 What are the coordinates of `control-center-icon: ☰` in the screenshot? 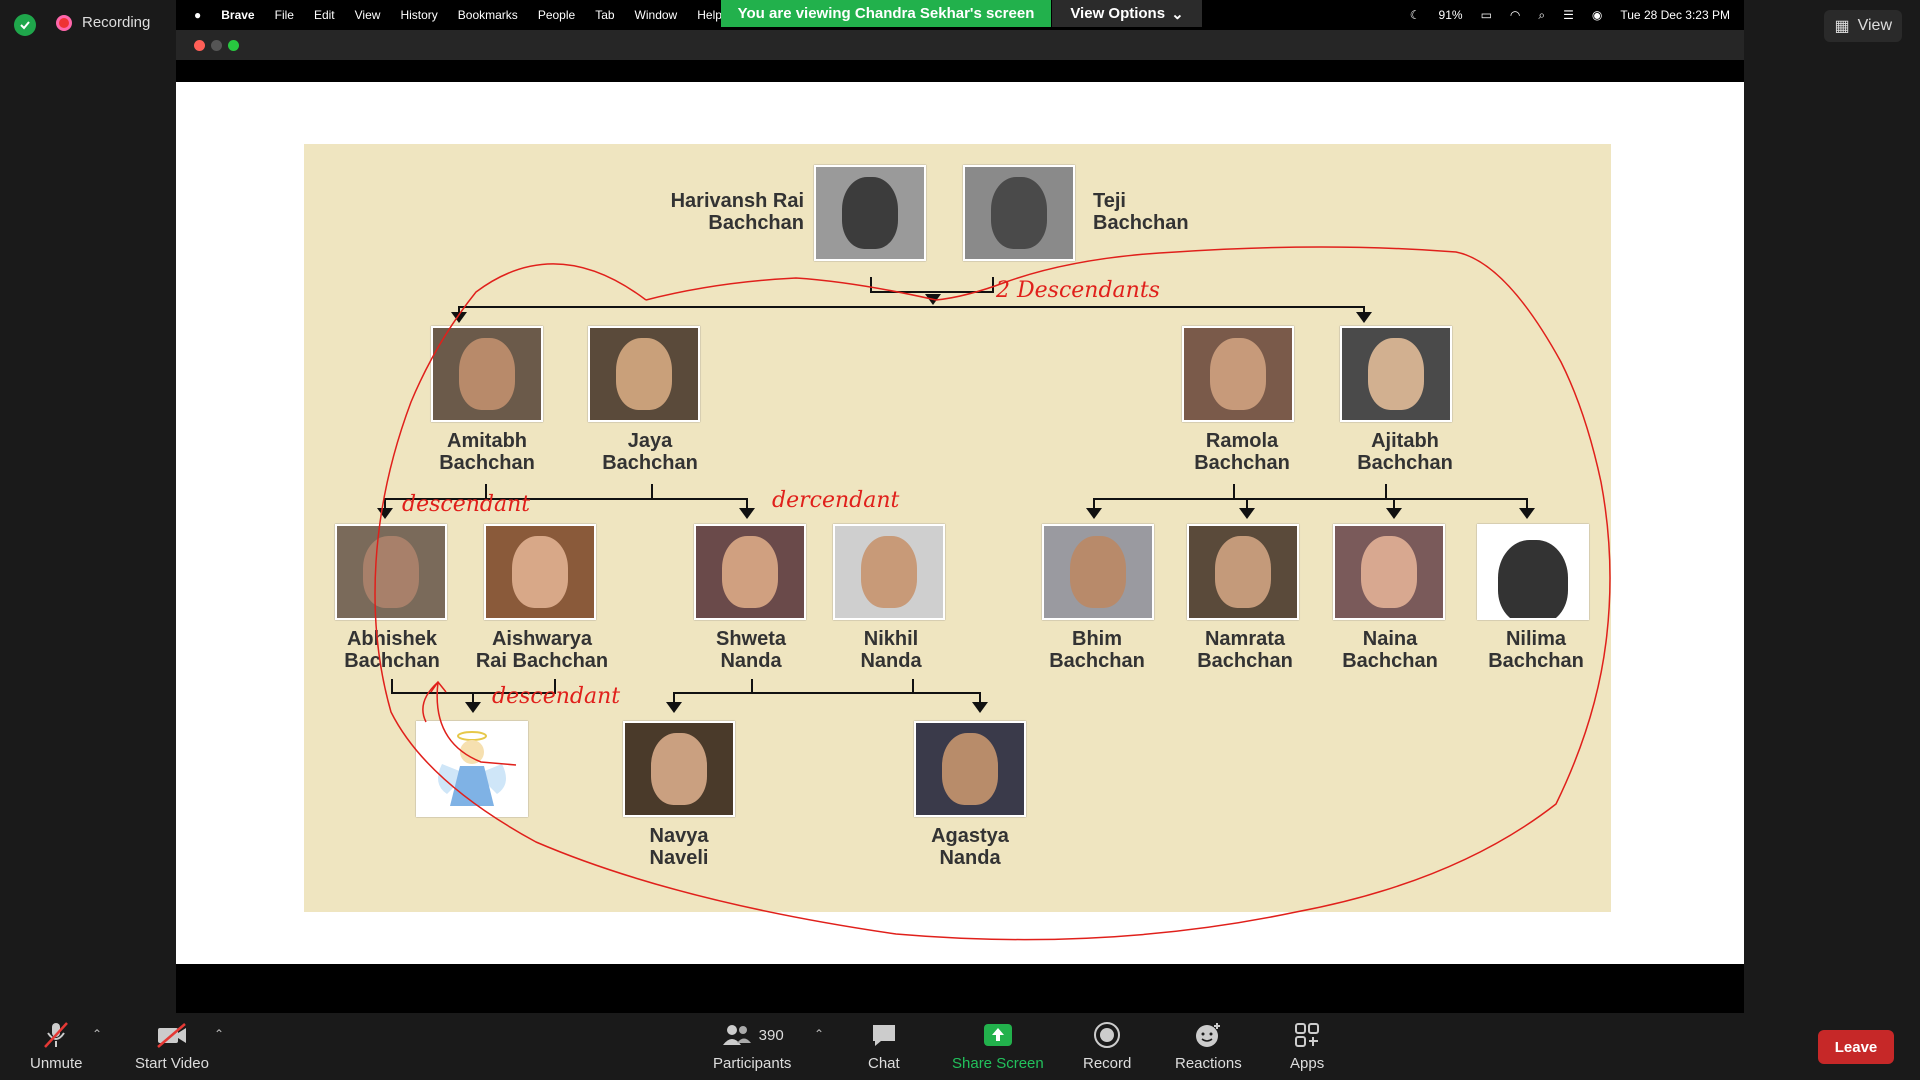 It's located at (1568, 15).